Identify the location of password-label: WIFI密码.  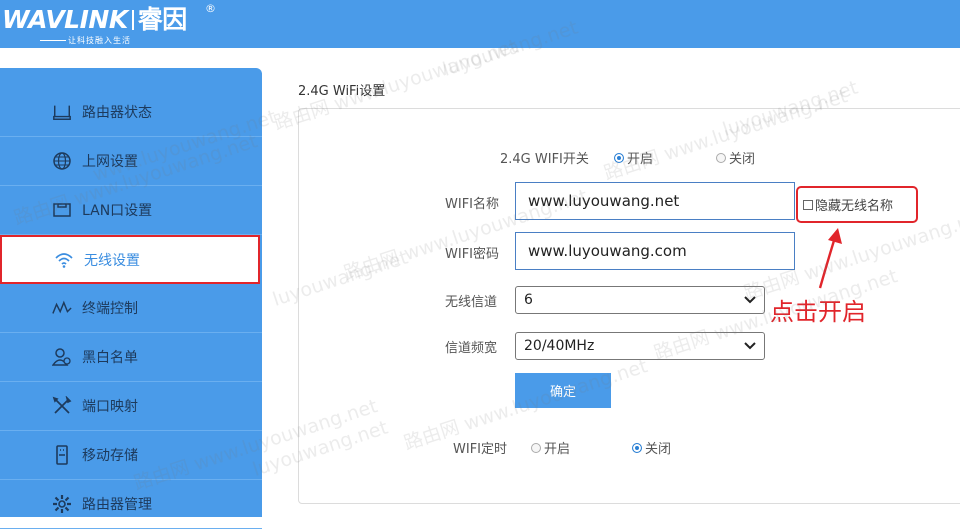
(472, 254).